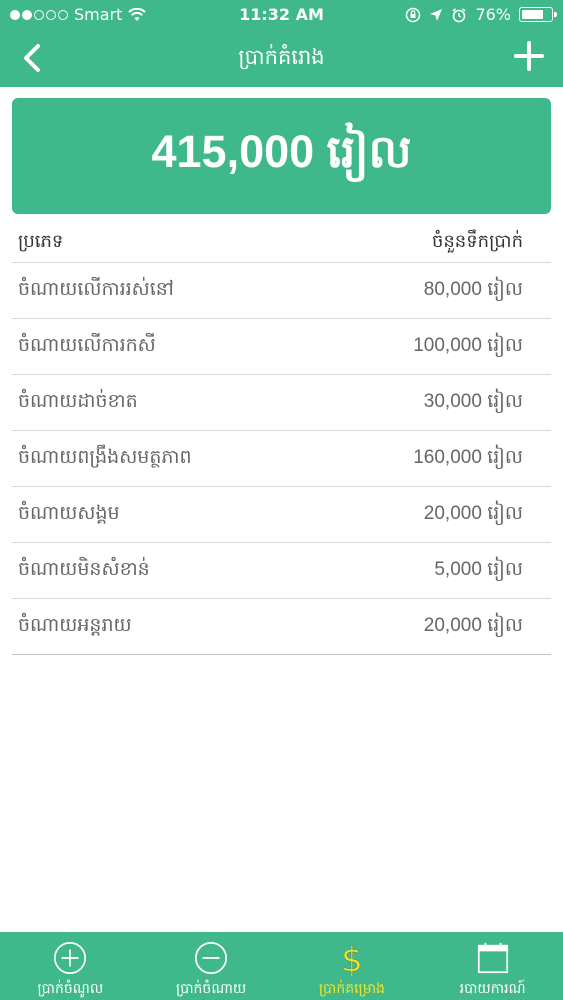  I want to click on tab-expense-label: ប្រាក់ចំណាយ, so click(211, 989).